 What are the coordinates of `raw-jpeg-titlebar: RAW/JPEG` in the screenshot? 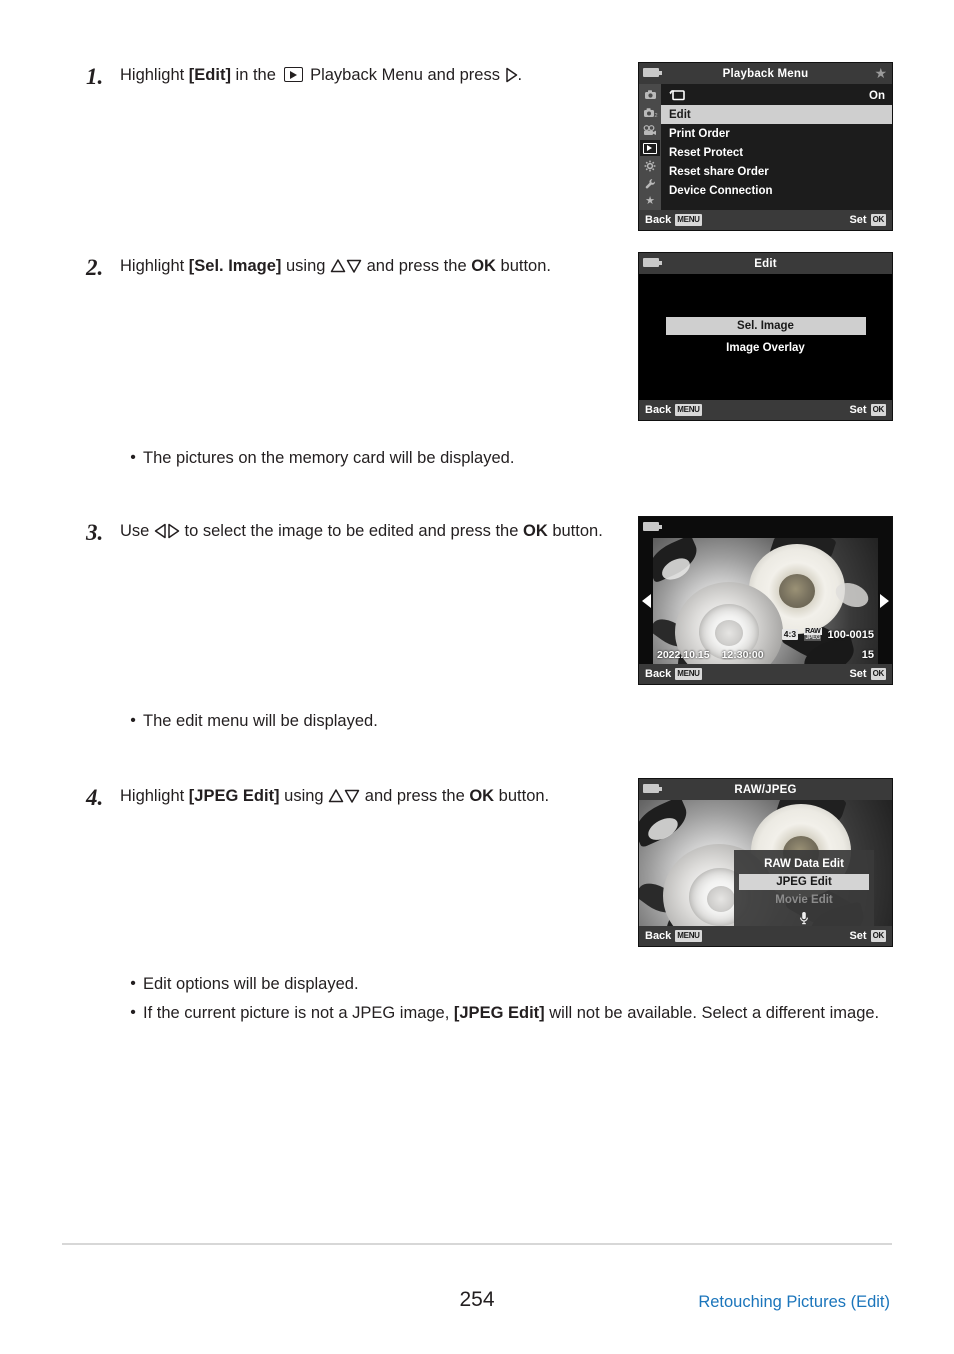 It's located at (765, 789).